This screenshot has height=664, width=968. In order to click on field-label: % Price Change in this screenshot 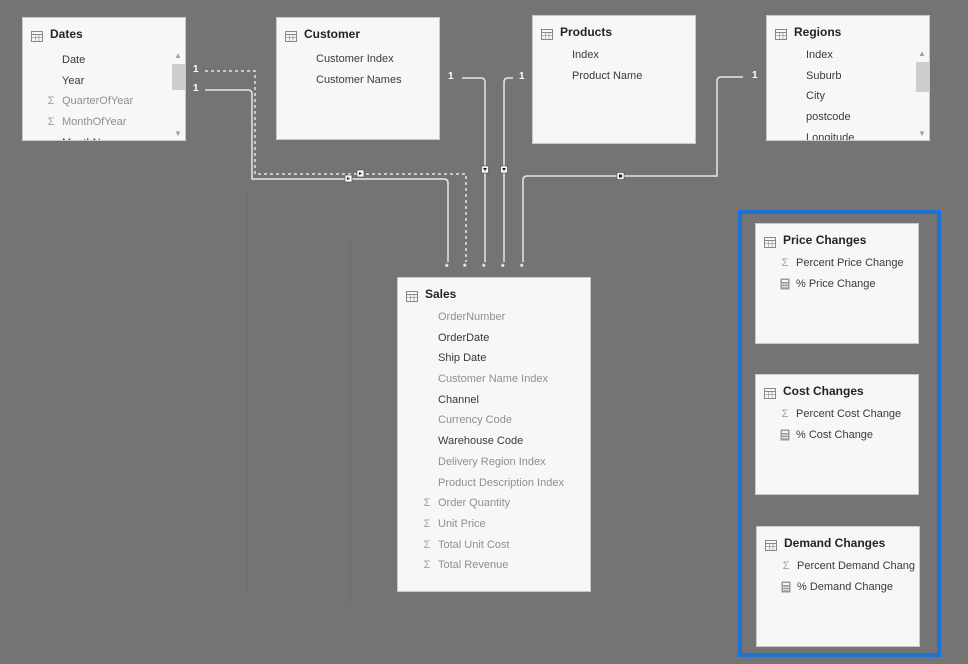, I will do `click(836, 283)`.